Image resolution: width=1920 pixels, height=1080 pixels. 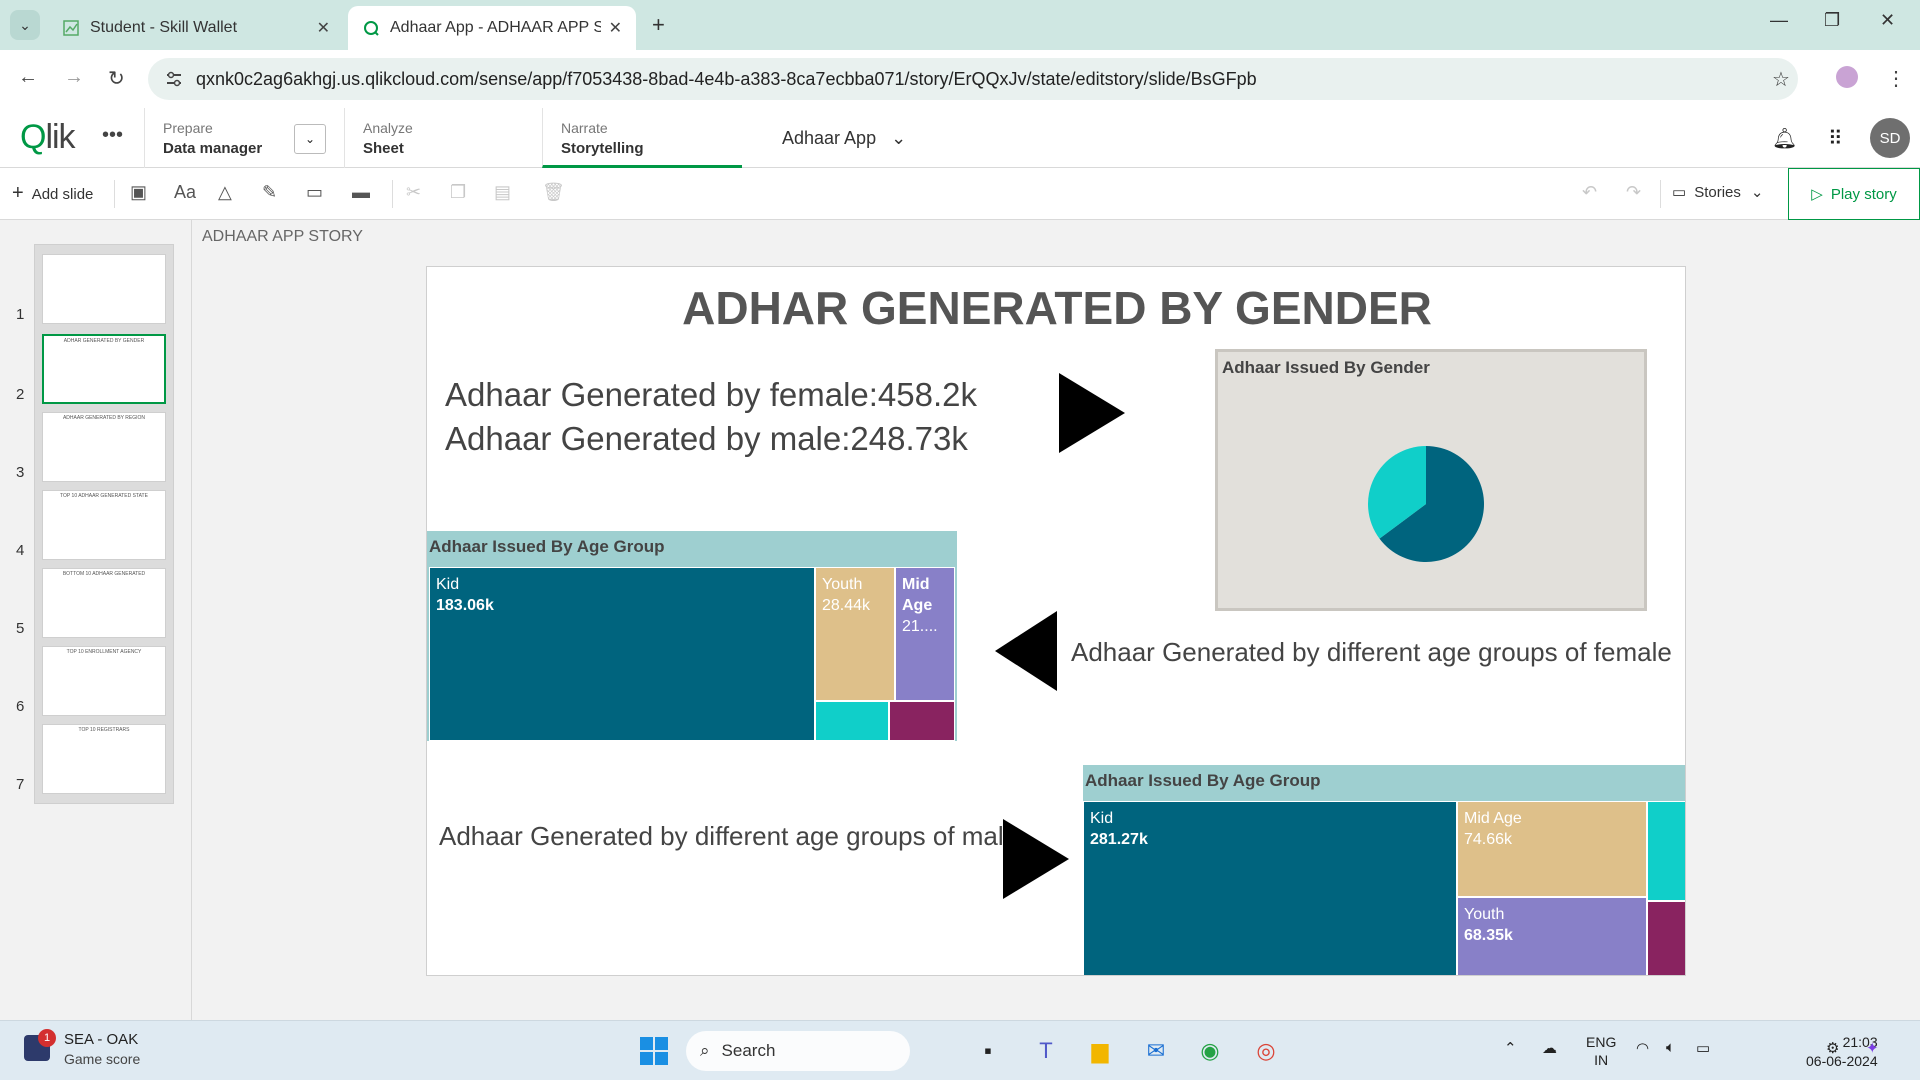 I want to click on onedrive-cloud-icon: ☁, so click(x=1549, y=1048).